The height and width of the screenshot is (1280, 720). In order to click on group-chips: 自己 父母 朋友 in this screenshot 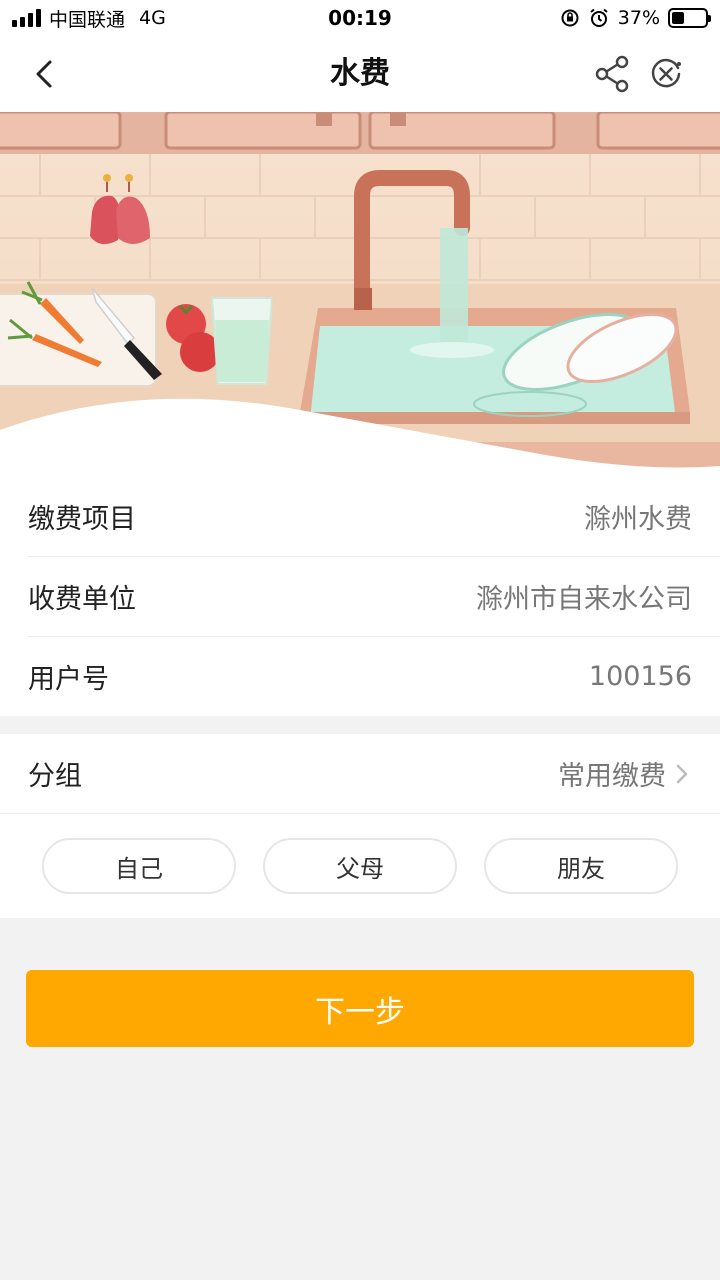, I will do `click(360, 854)`.